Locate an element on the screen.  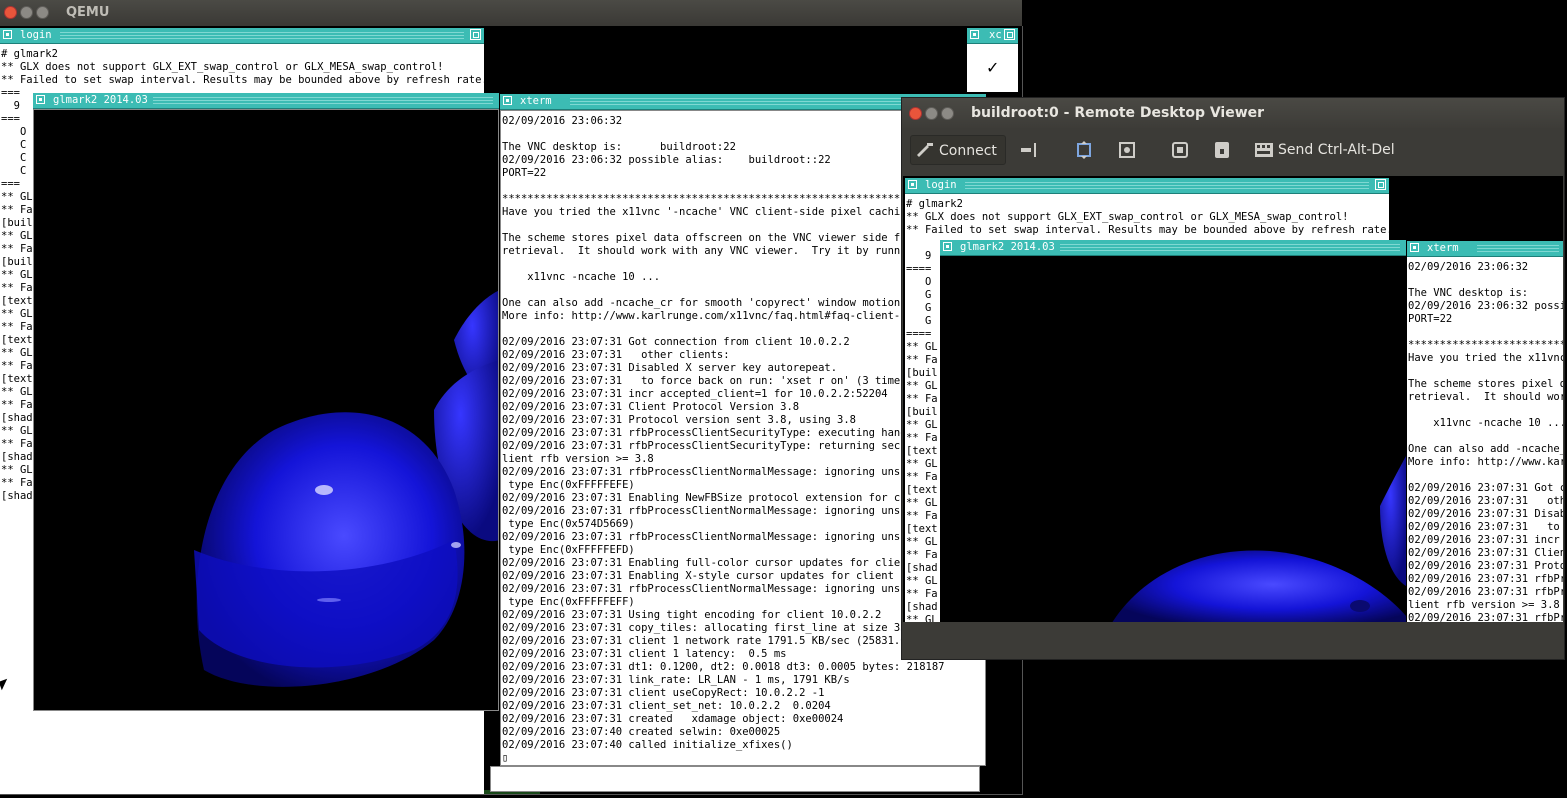
check-icon: ✓ is located at coordinates (993, 67).